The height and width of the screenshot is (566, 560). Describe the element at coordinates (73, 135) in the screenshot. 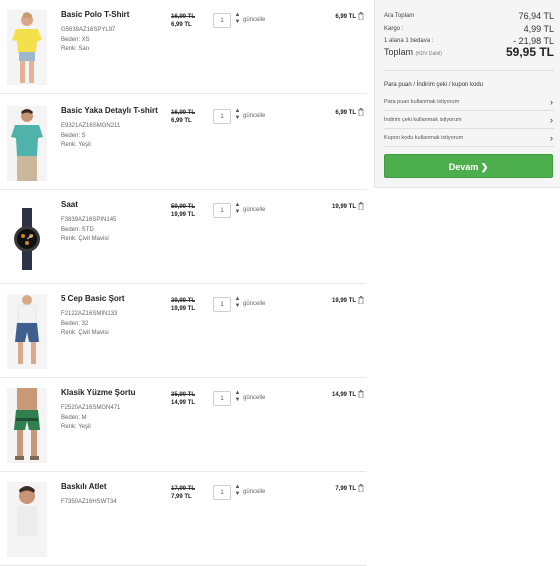

I see `product-size: Beden: S` at that location.